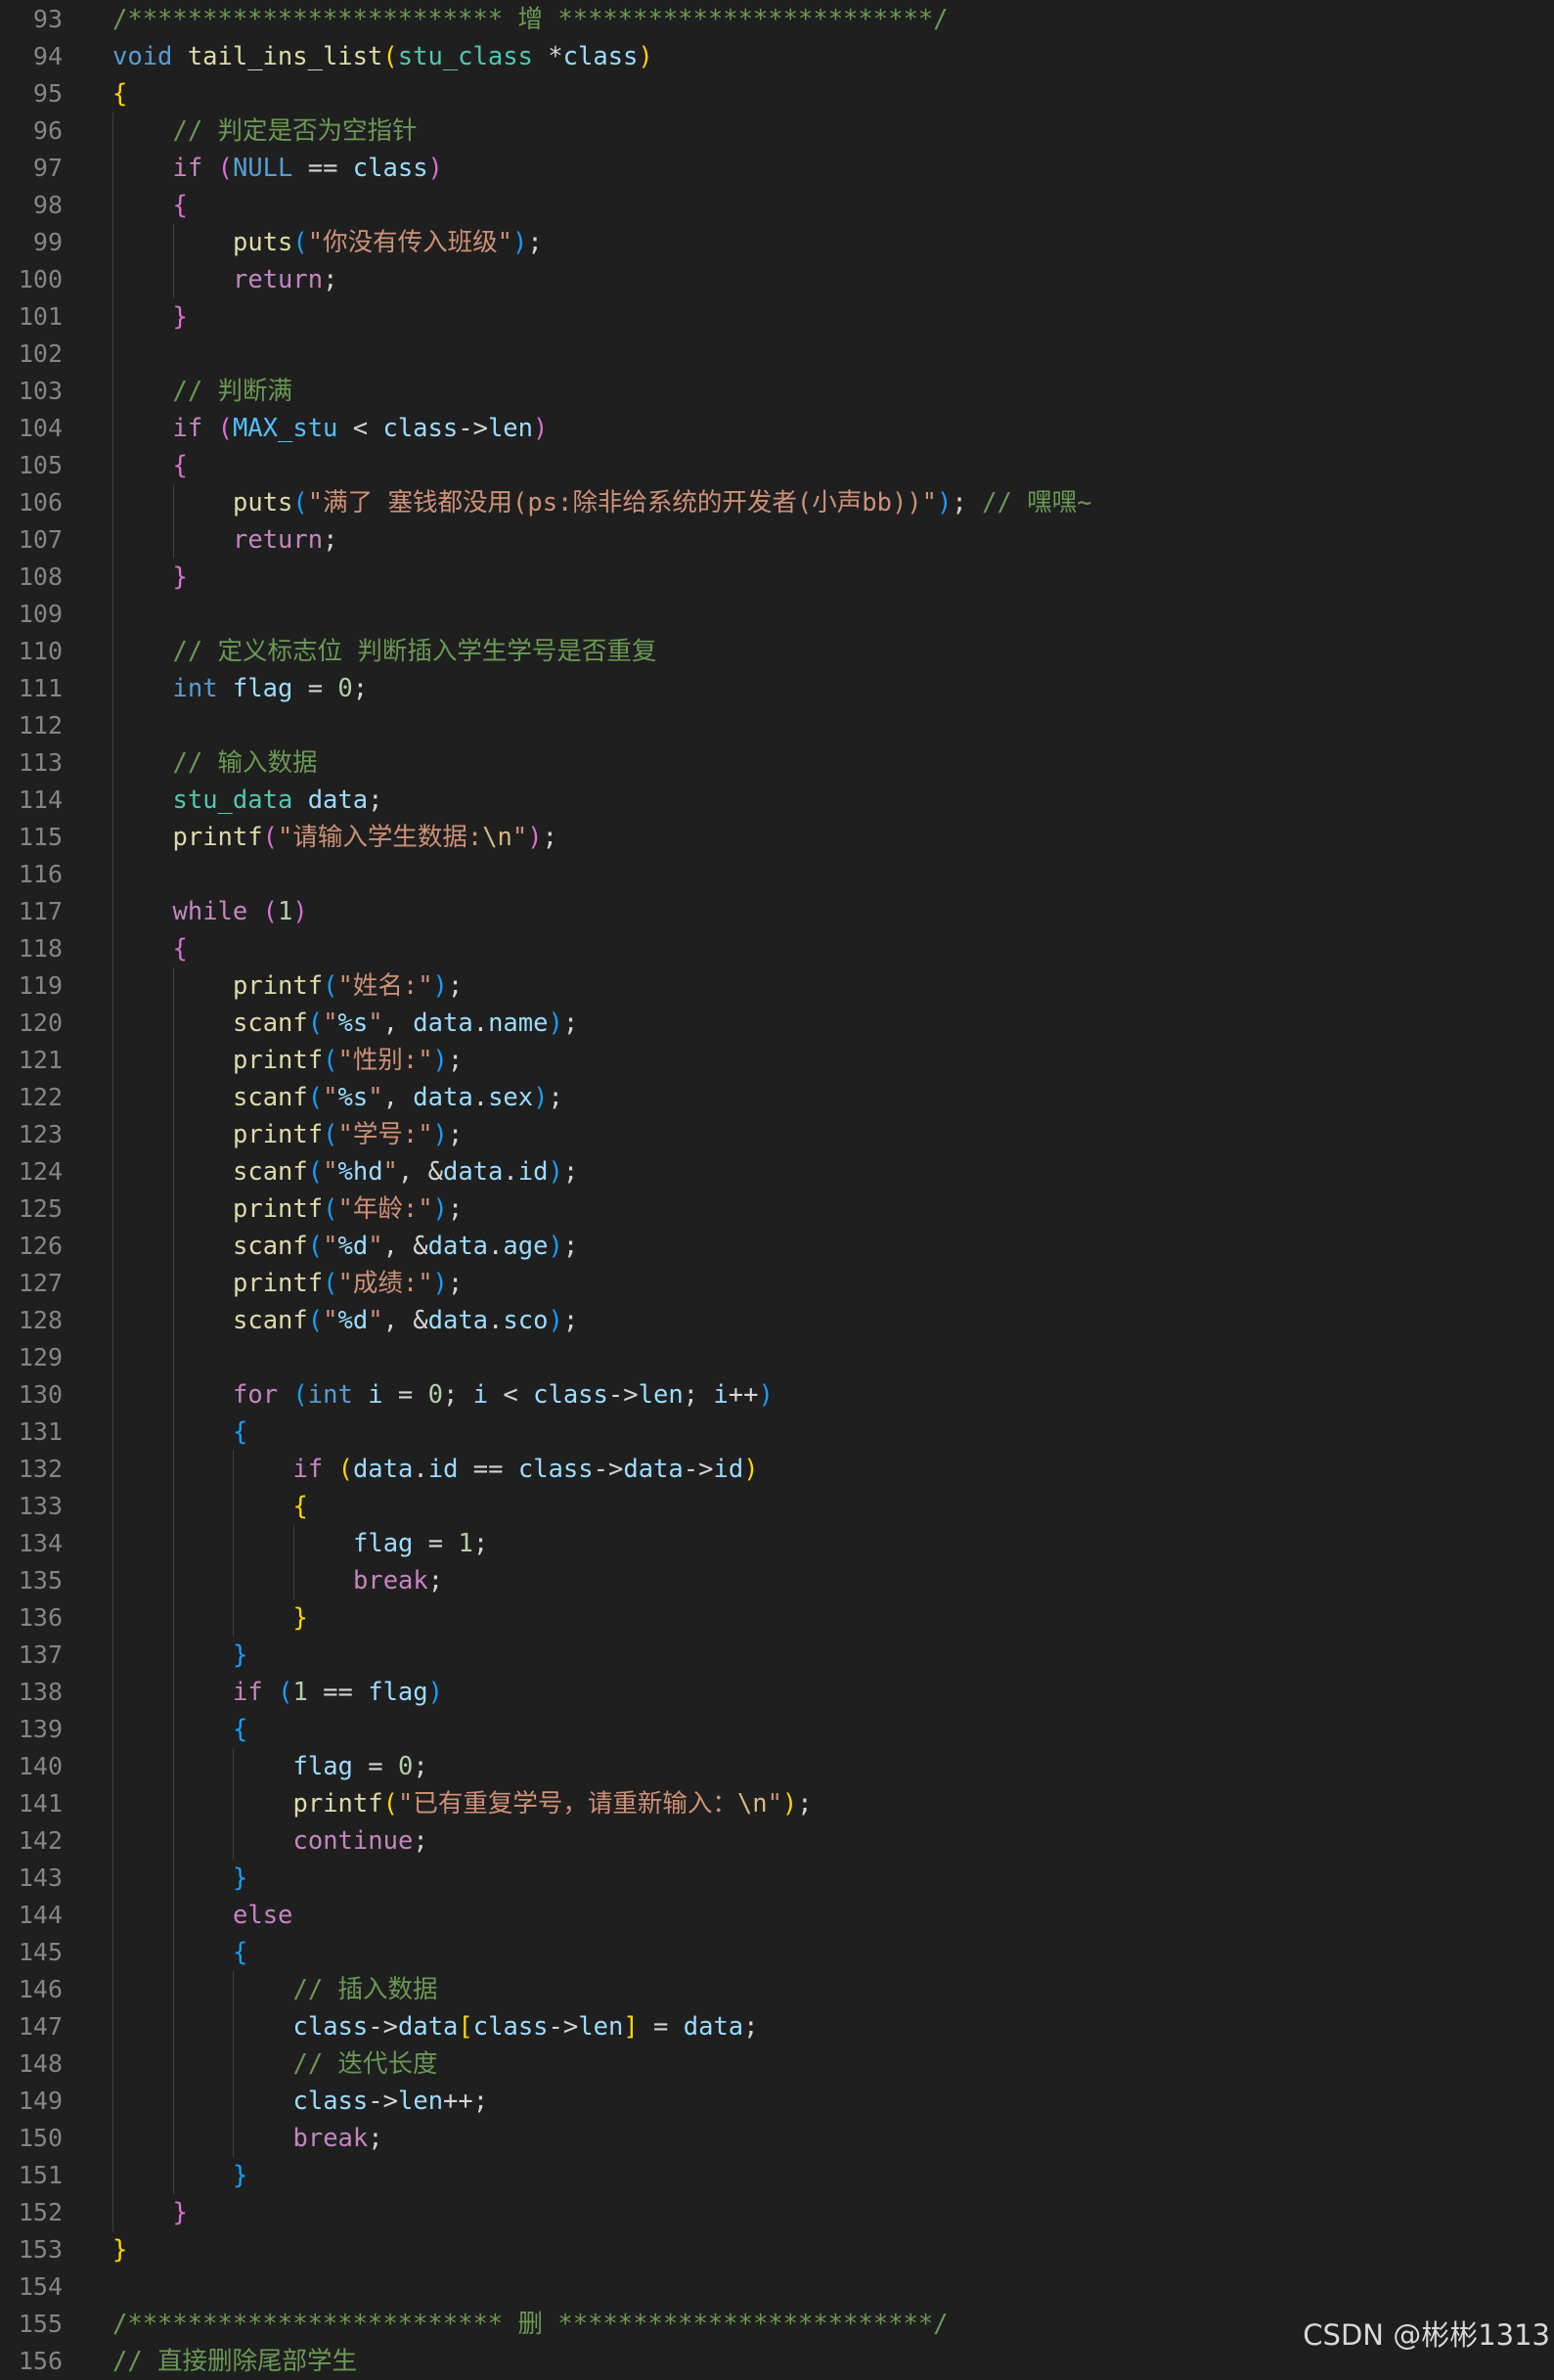 This screenshot has height=2380, width=1554. Describe the element at coordinates (777, 428) in the screenshot. I see `code-line: 104 if (MAX_stu < class->len)` at that location.